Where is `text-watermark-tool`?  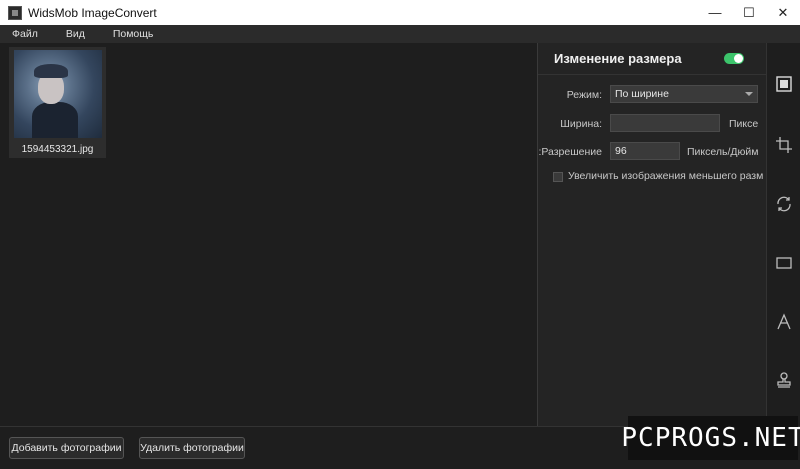
text-watermark-tool is located at coordinates (784, 322).